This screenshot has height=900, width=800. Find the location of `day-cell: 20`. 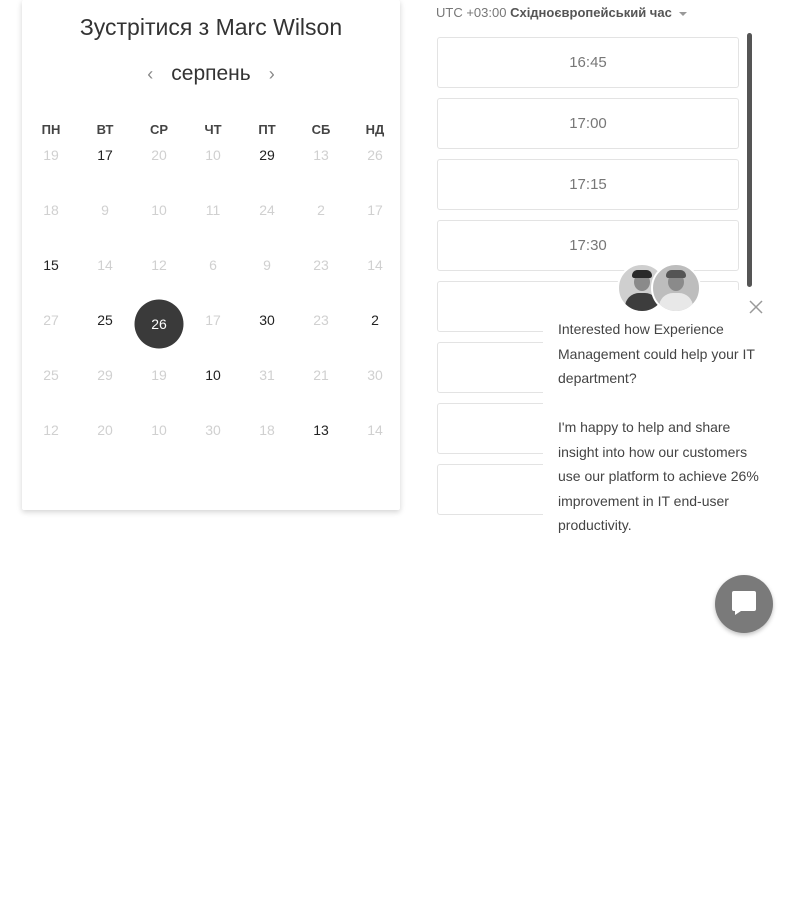

day-cell: 20 is located at coordinates (105, 437).